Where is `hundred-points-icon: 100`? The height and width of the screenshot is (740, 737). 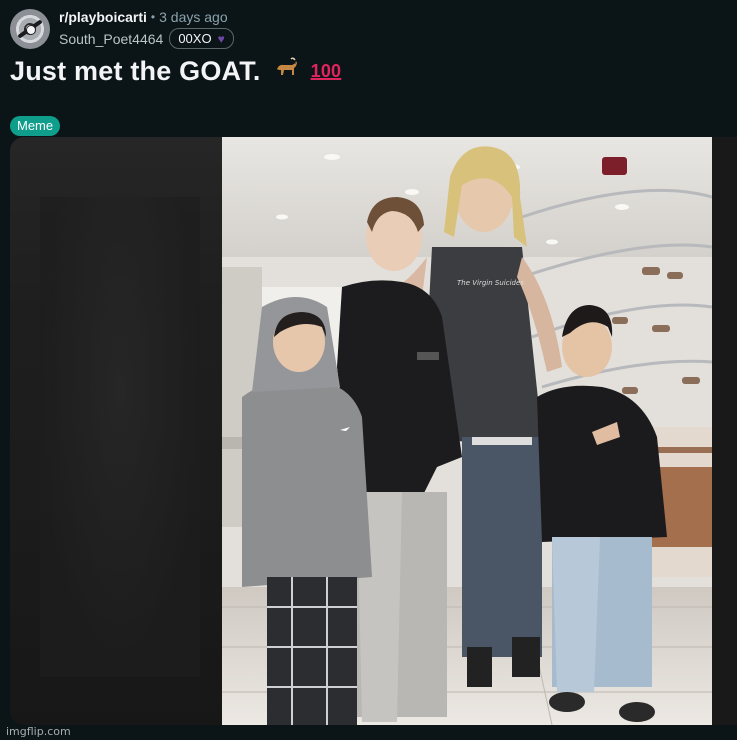 hundred-points-icon: 100 is located at coordinates (326, 70).